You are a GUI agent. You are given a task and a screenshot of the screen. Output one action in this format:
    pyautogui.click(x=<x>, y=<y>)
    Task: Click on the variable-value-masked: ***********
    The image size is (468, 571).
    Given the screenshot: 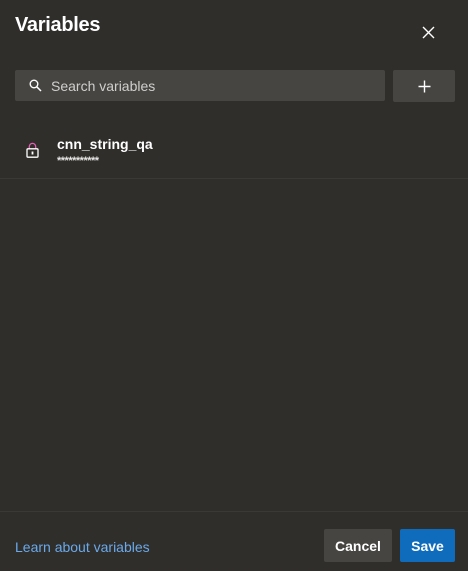 What is the action you would take?
    pyautogui.click(x=78, y=161)
    